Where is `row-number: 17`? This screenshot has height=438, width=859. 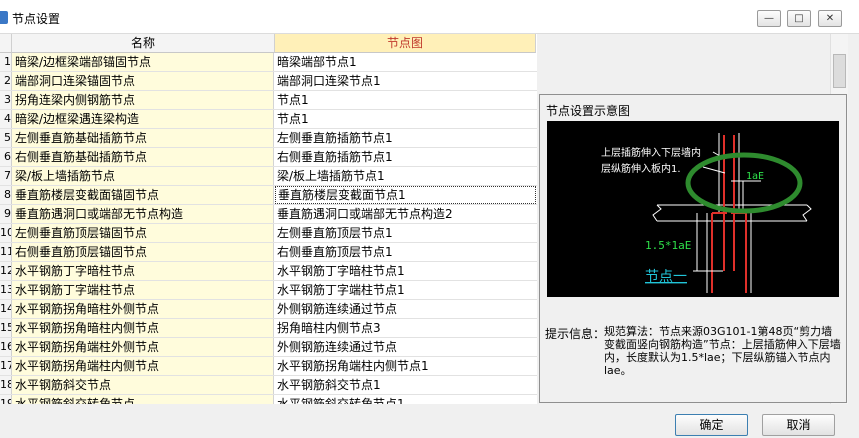 row-number: 17 is located at coordinates (6, 366).